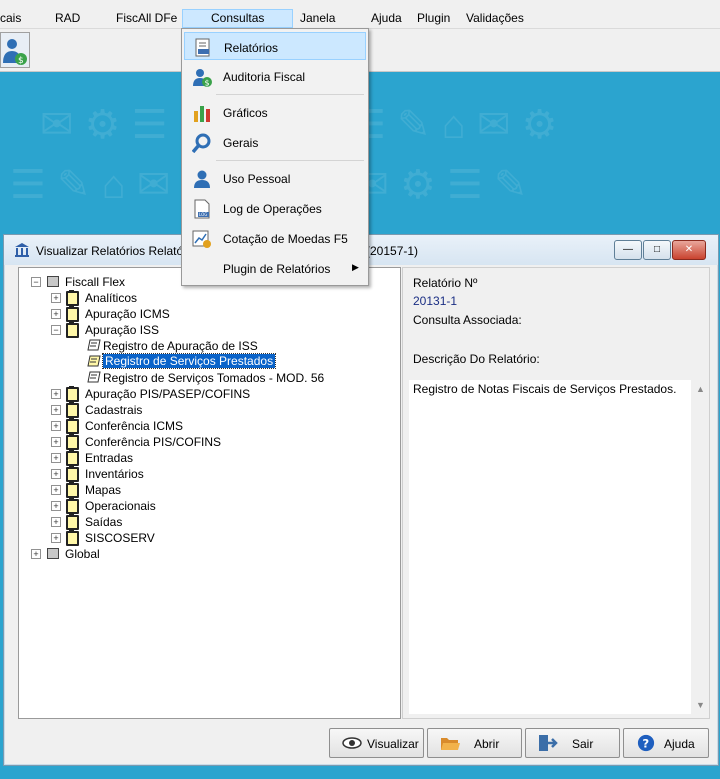  Describe the element at coordinates (376, 743) in the screenshot. I see `visualizar-button: Visualizar` at that location.